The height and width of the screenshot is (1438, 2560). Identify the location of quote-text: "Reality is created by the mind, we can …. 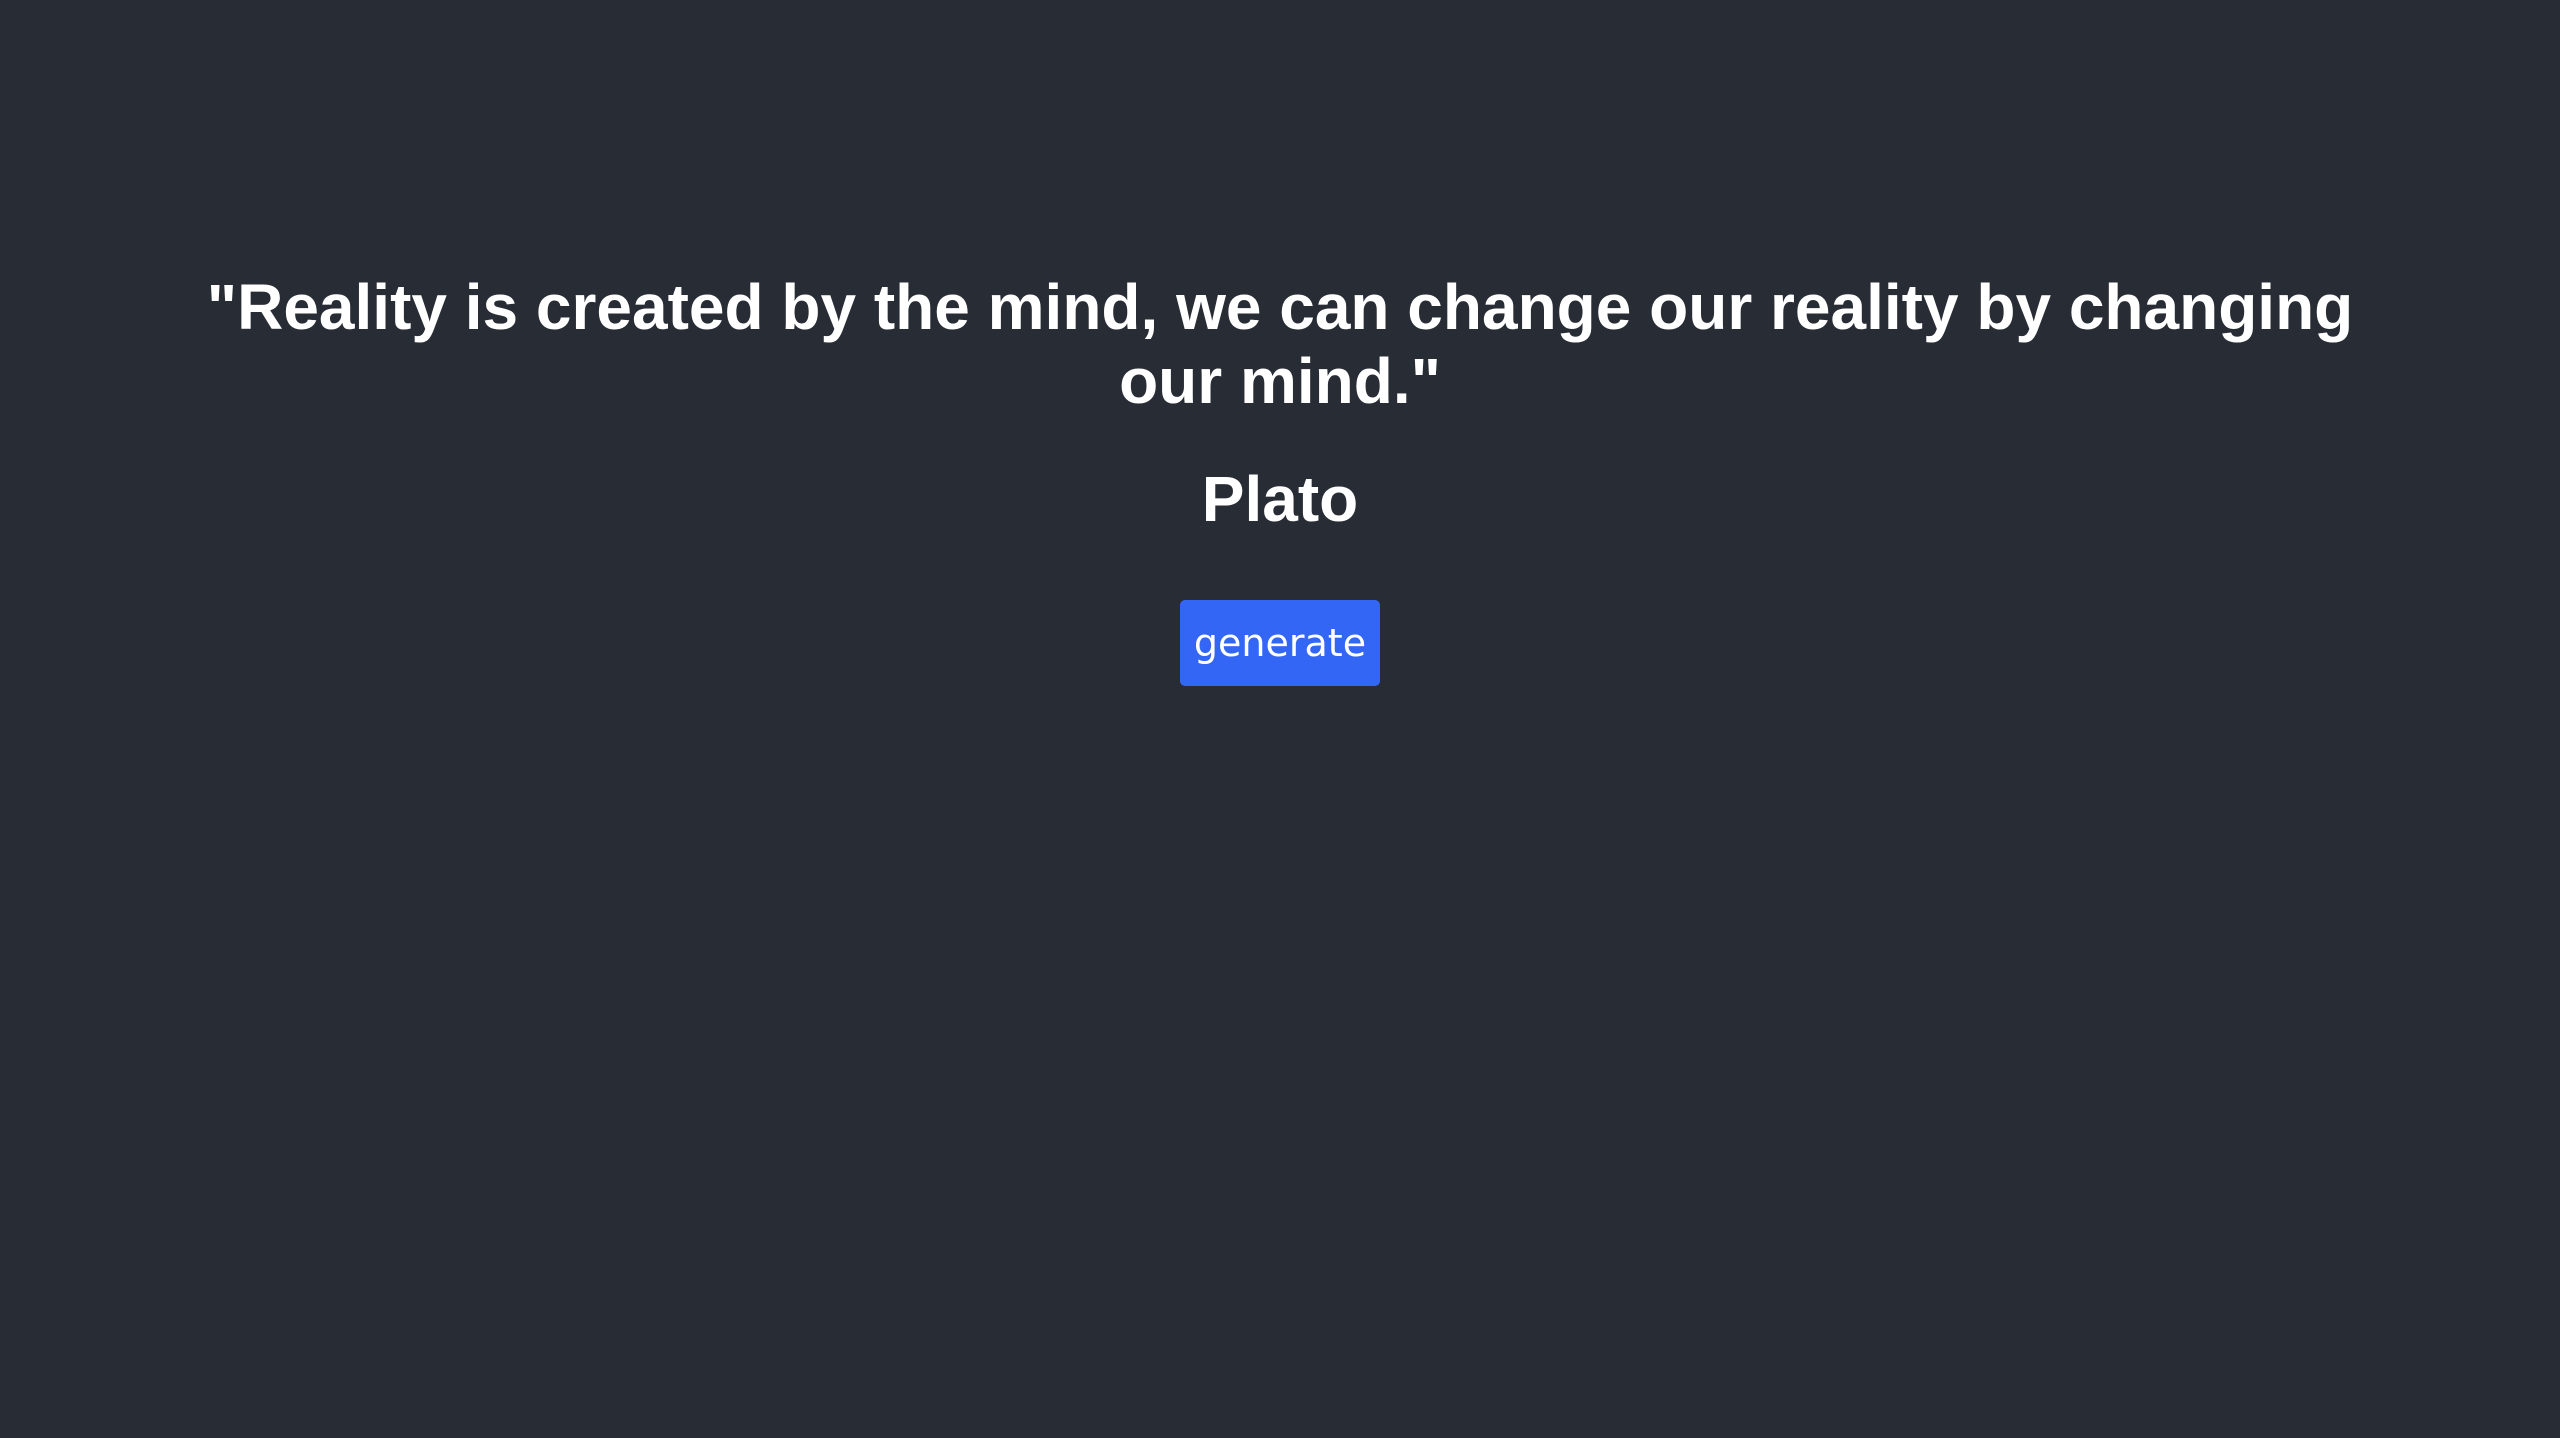
(1280, 344).